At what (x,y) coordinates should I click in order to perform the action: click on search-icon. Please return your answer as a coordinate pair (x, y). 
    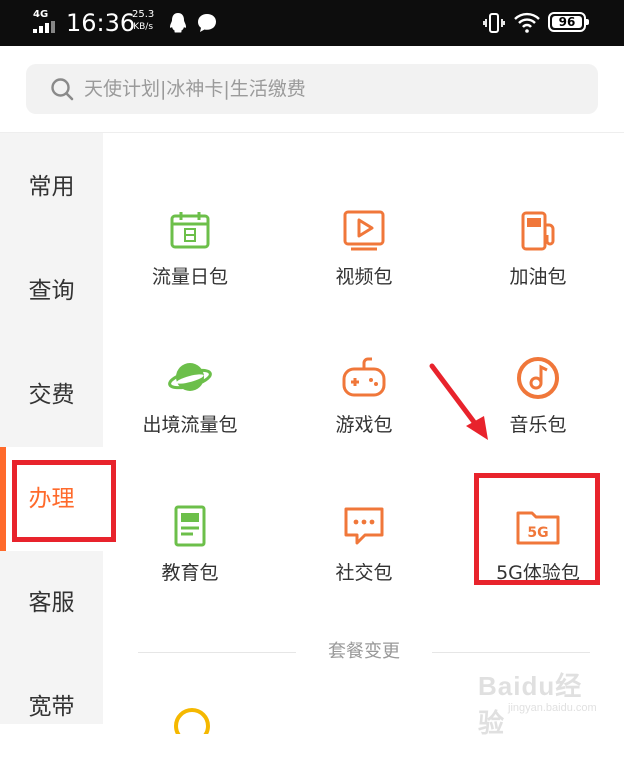
    Looking at the image, I should click on (62, 89).